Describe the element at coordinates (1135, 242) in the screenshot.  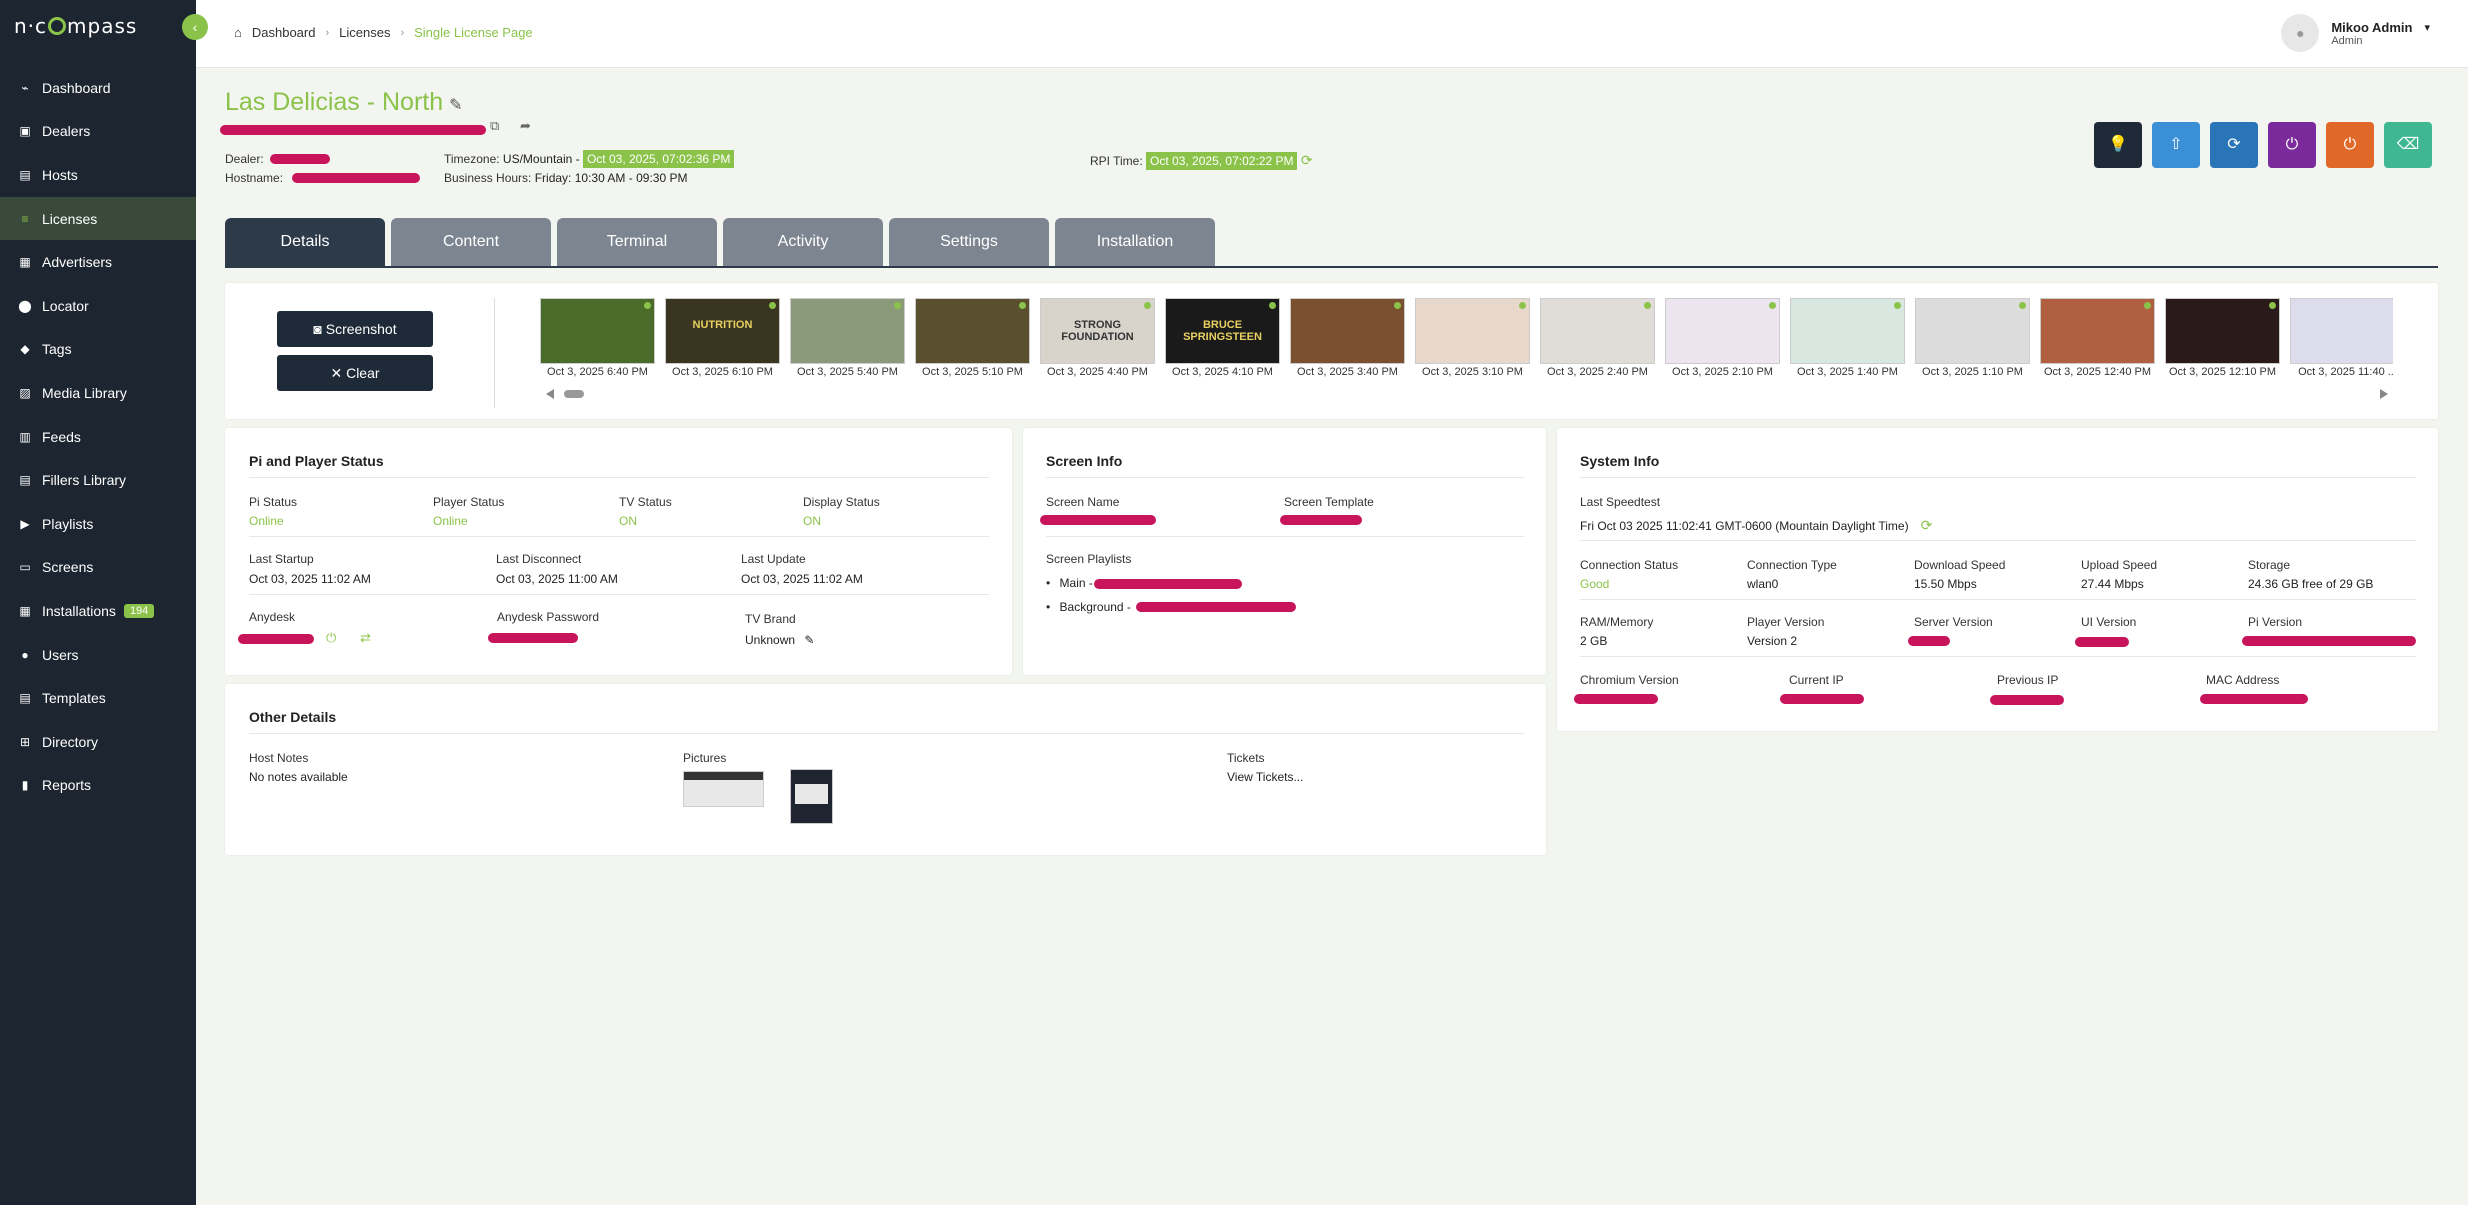
I see `tab-installation: Installation` at that location.